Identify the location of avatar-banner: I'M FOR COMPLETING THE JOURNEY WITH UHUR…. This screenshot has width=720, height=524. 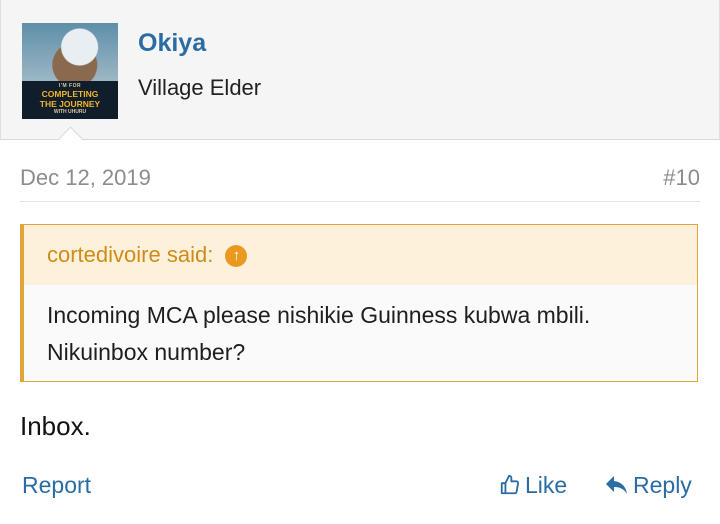
(70, 100).